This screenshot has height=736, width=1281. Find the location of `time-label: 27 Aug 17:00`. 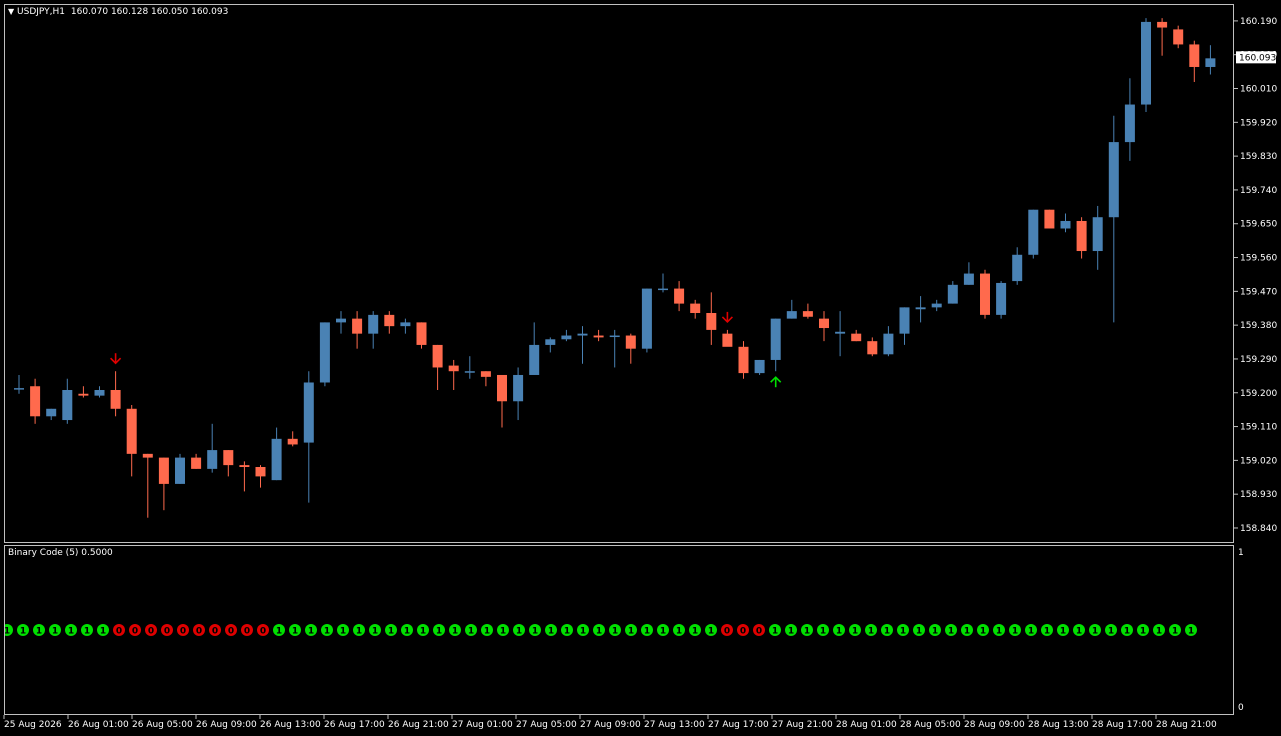

time-label: 27 Aug 17:00 is located at coordinates (738, 725).